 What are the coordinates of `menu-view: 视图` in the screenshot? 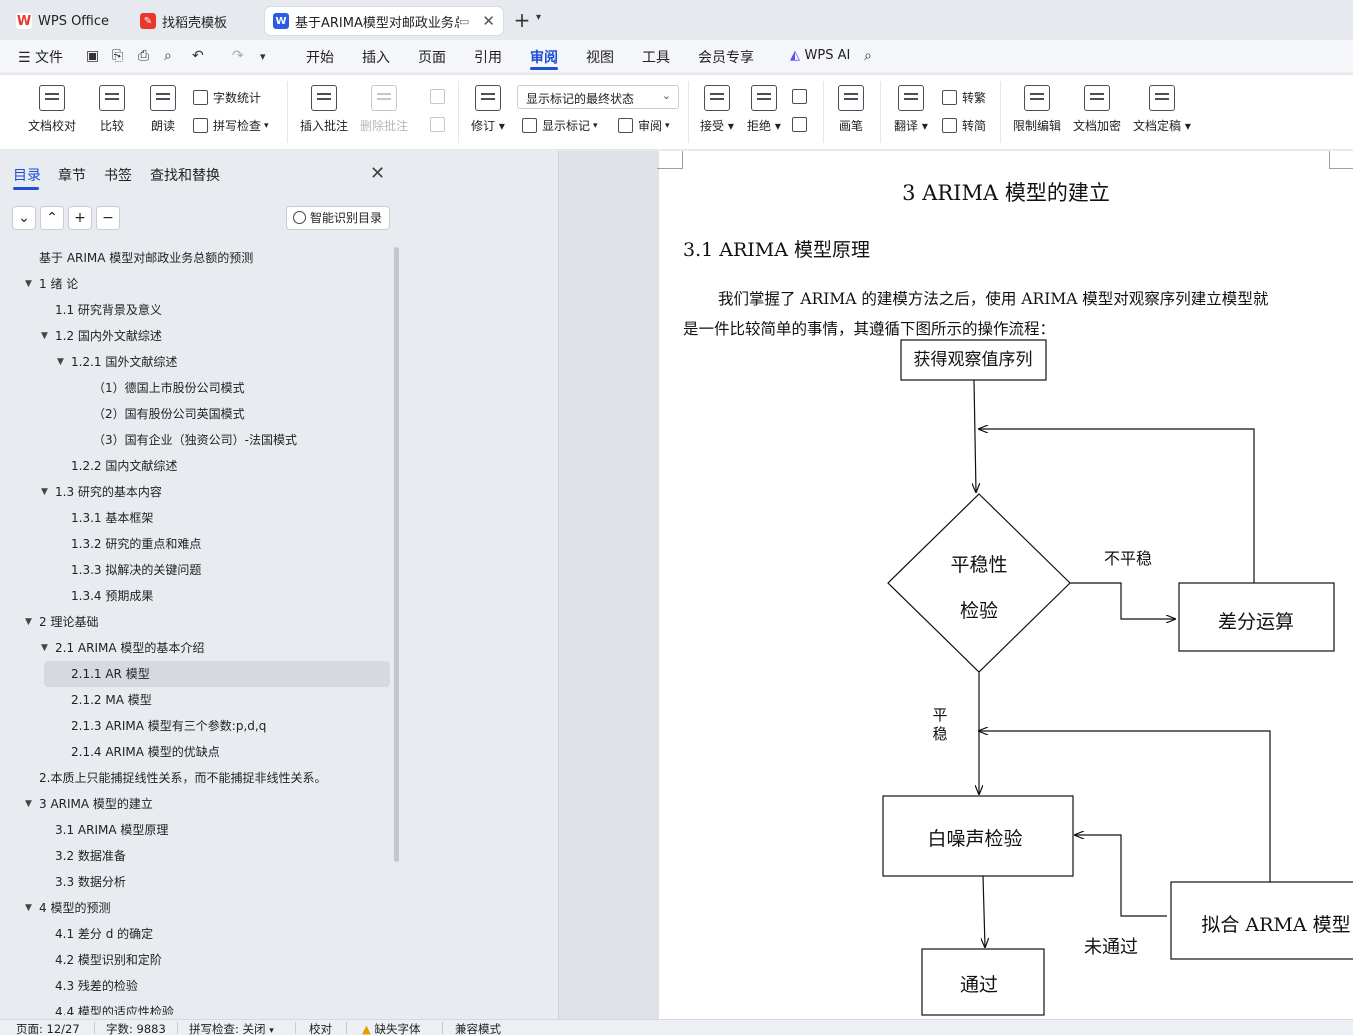 It's located at (600, 57).